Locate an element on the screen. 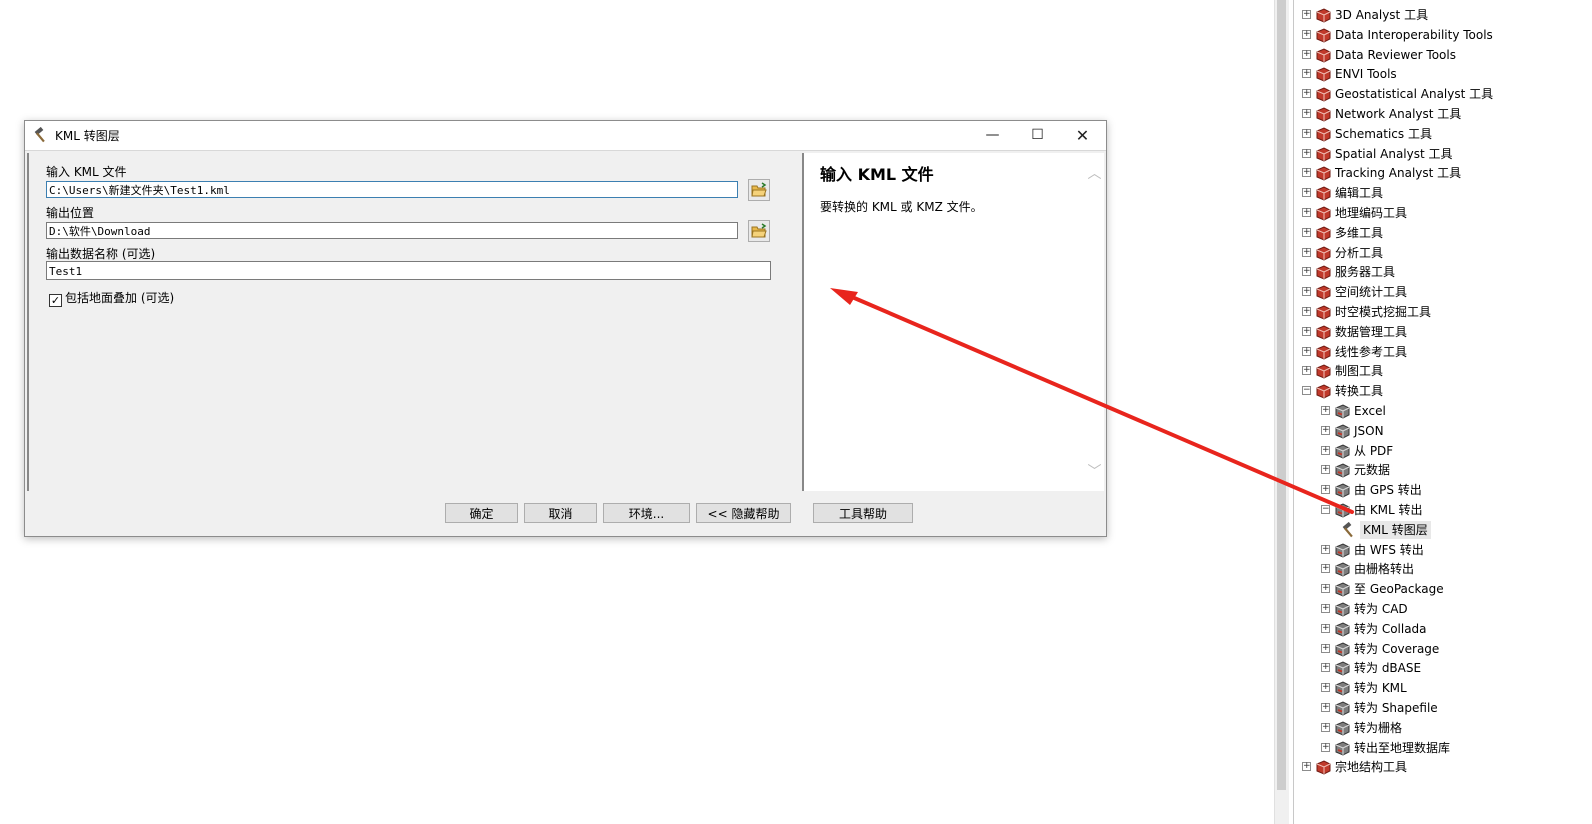  annotation-arrow is located at coordinates (1092, 401).